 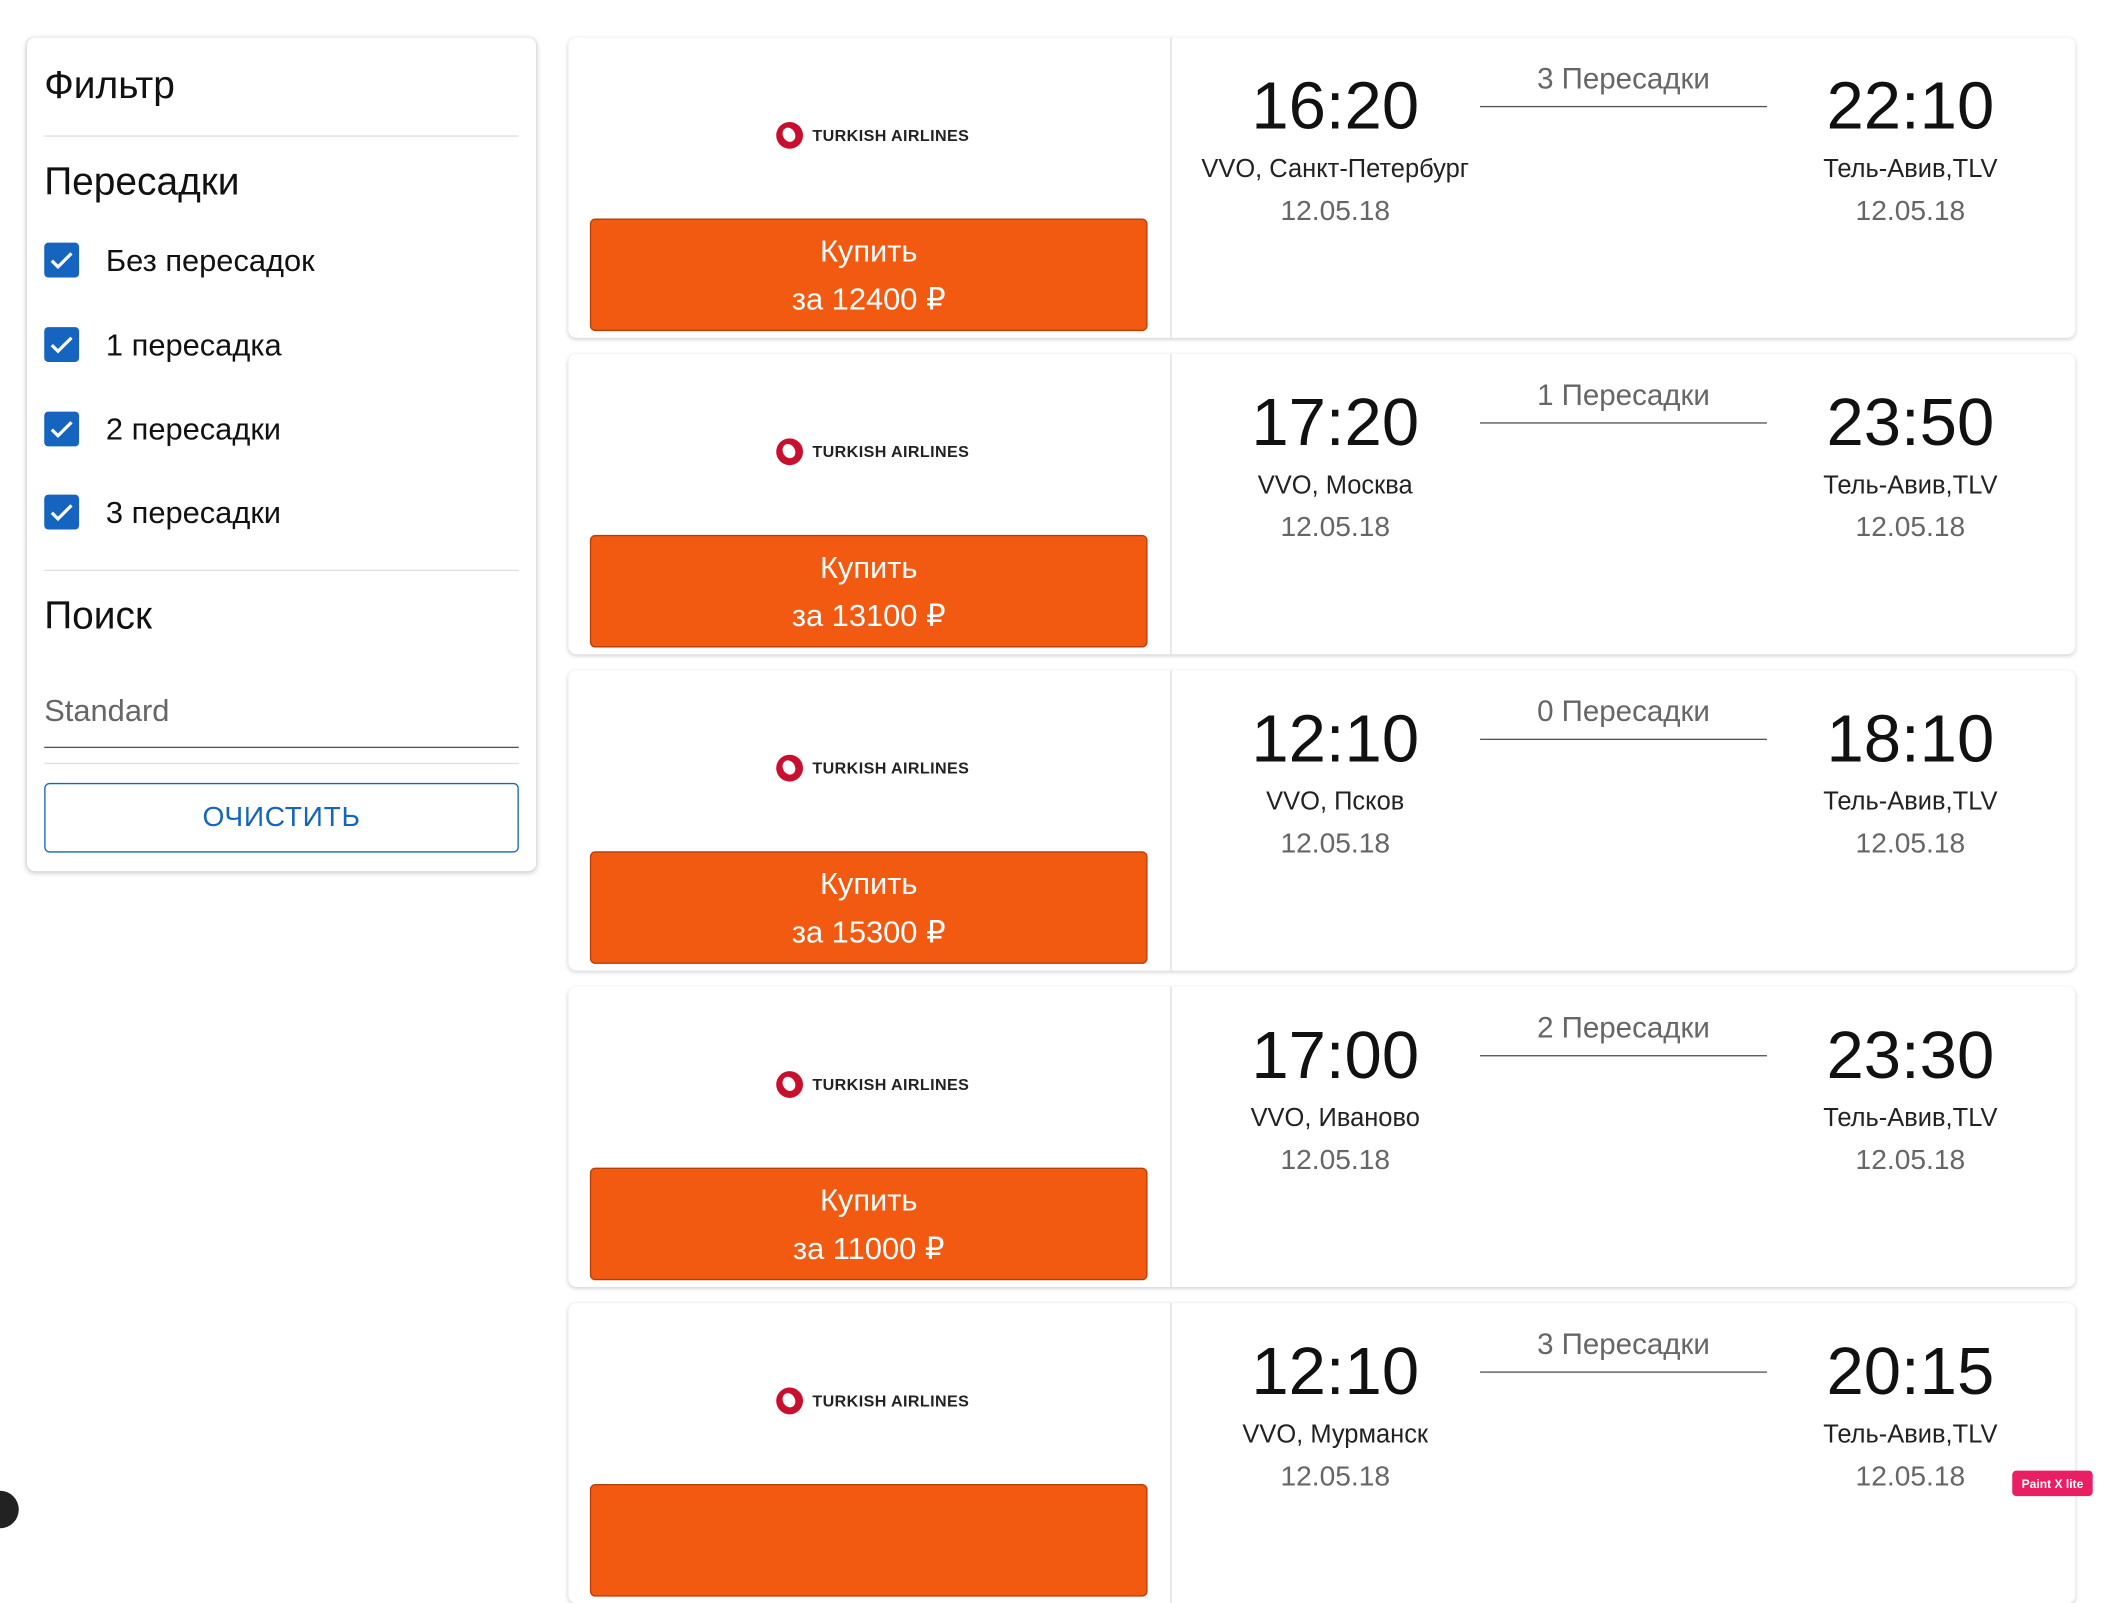 What do you see at coordinates (868, 591) in the screenshot?
I see `buy-button: Купить за 13100 ₽` at bounding box center [868, 591].